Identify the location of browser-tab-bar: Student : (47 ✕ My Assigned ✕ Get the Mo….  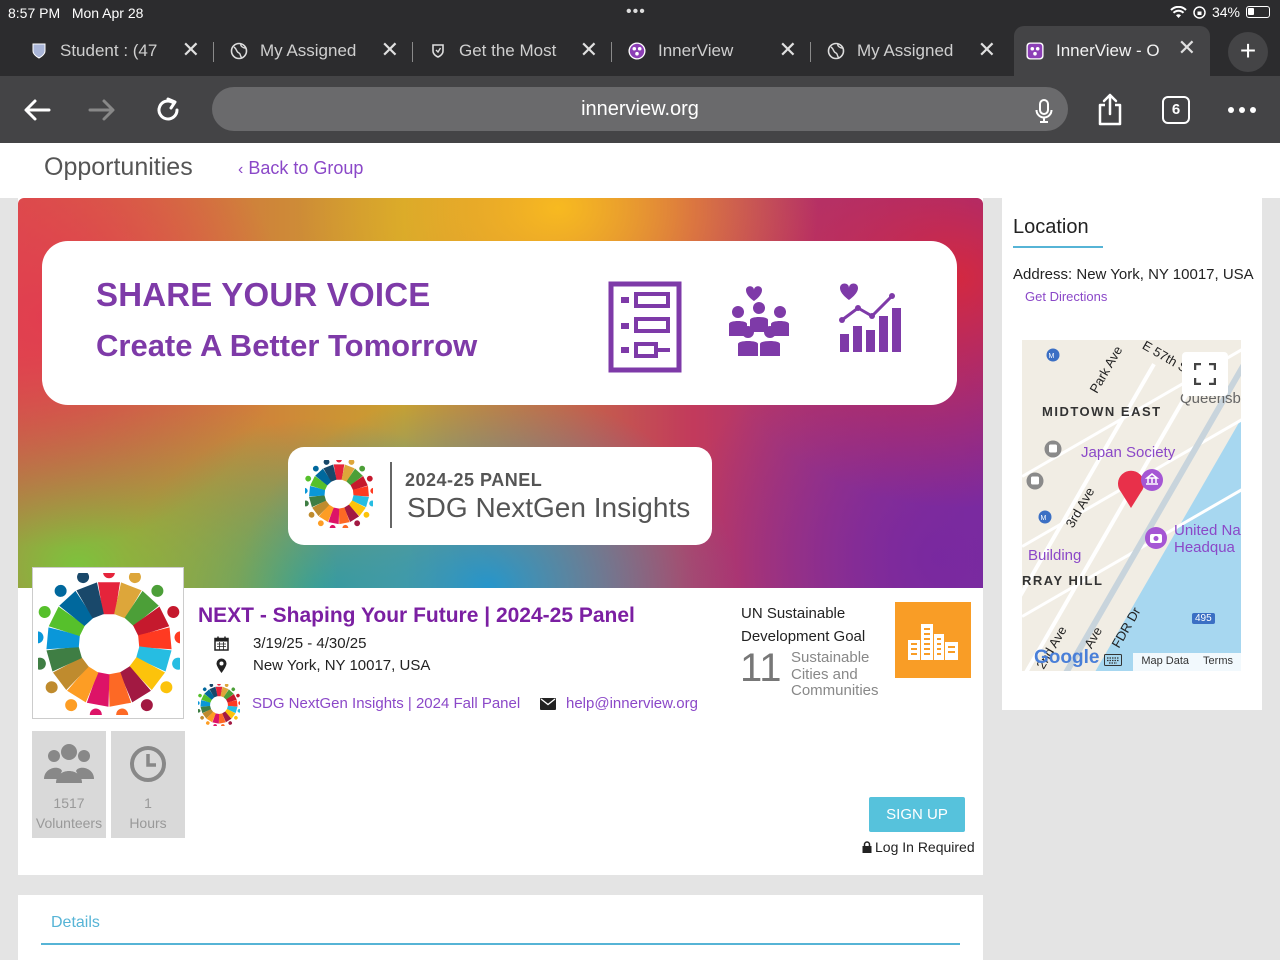
(640, 51).